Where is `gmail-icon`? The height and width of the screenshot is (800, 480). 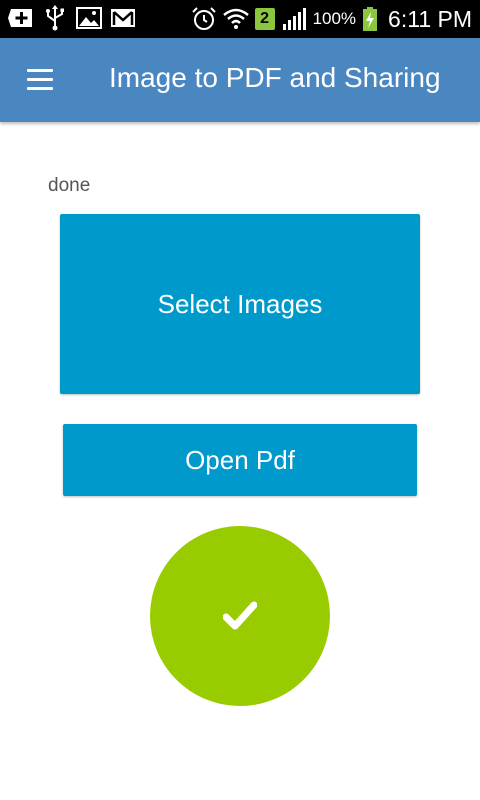 gmail-icon is located at coordinates (123, 18).